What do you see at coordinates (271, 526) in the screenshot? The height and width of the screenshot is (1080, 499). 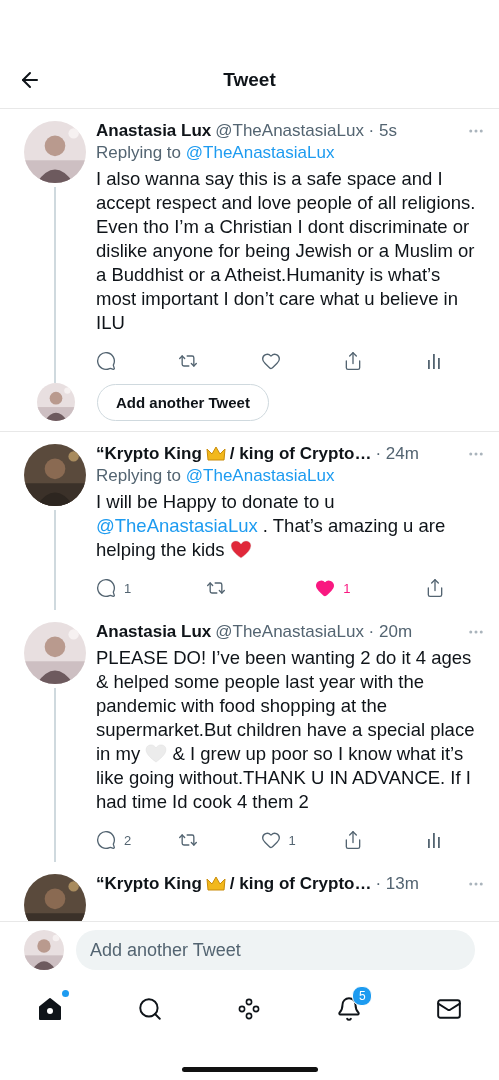 I see `tweet-text: I will be Happy to donate to u @TheAnastasiaLux . That’s amazing u are helping the kids` at bounding box center [271, 526].